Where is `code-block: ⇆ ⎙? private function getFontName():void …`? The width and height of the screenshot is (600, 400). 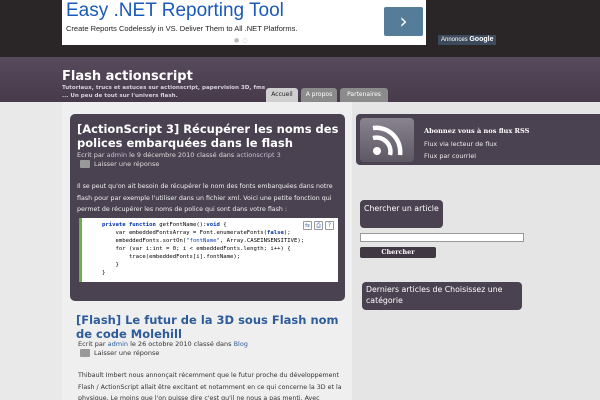
code-block: ⇆ ⎙? private function getFontName():void … is located at coordinates (208, 250).